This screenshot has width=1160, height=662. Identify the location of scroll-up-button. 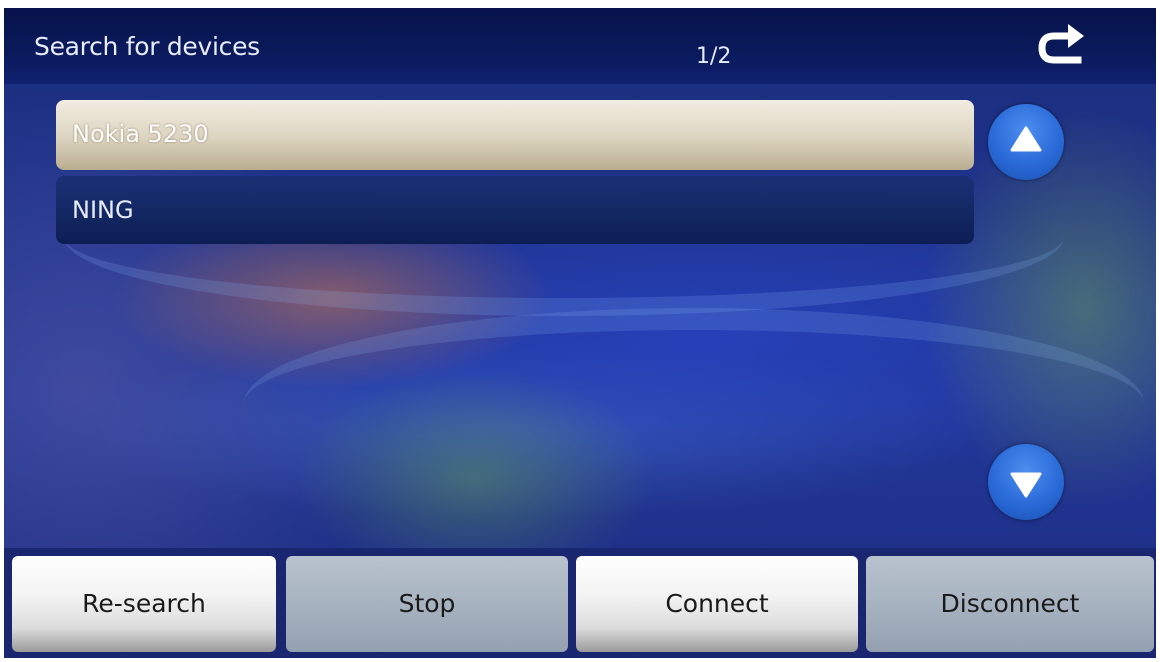
(1026, 142).